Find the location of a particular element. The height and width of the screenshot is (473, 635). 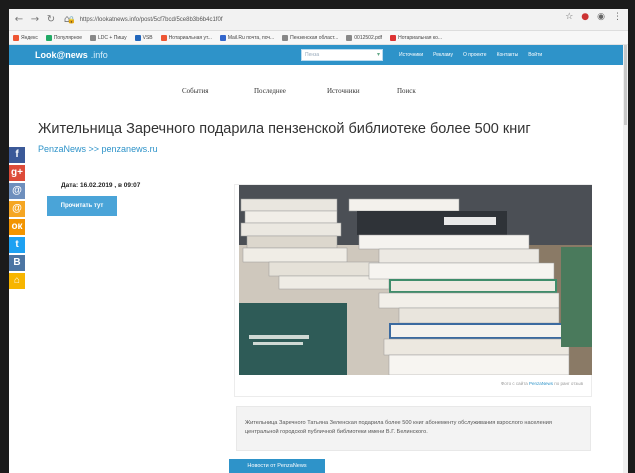

article-source-link: PenzaNews >> penzanews.ru is located at coordinates (98, 149).